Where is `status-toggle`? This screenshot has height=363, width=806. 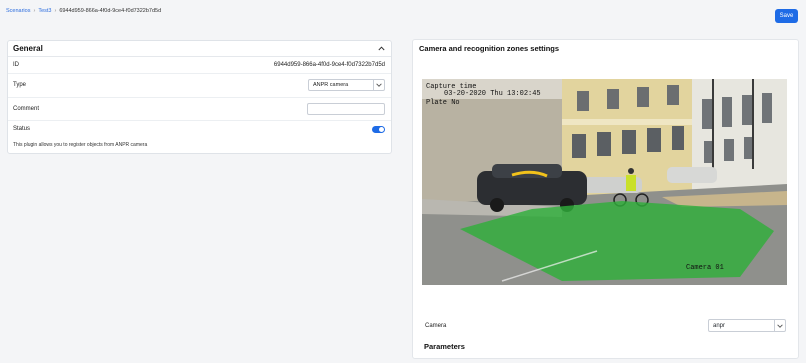 status-toggle is located at coordinates (378, 129).